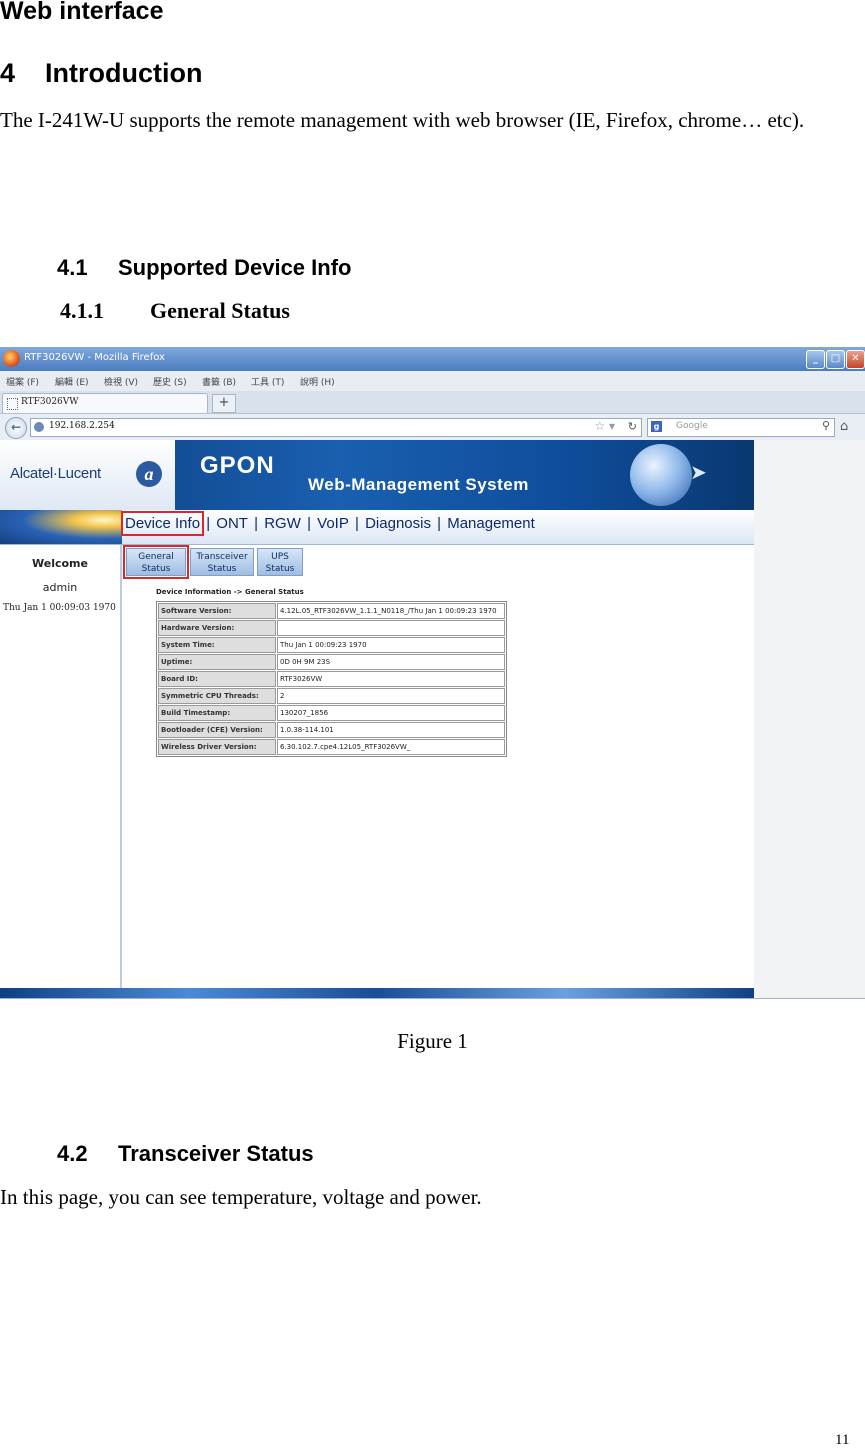 The height and width of the screenshot is (1450, 865). I want to click on table-row: Board ID: RTF3026VW, so click(331, 679).